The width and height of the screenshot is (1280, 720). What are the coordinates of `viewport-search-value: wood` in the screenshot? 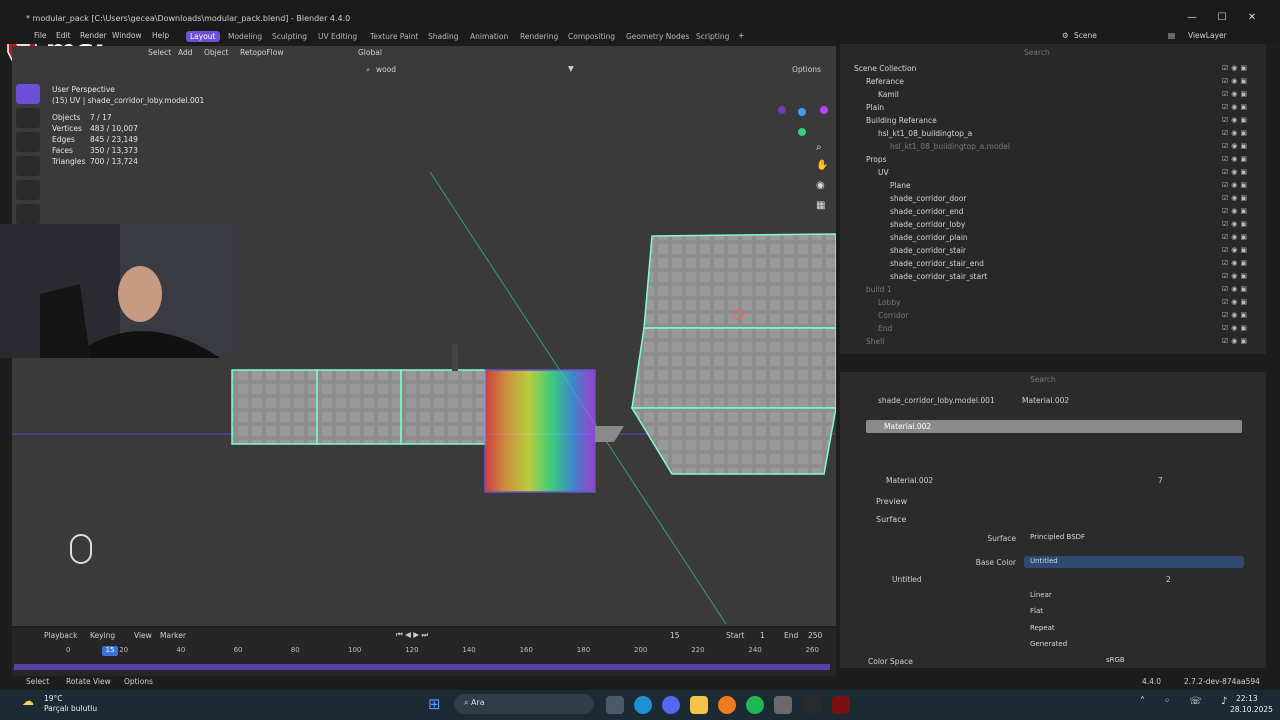 It's located at (386, 69).